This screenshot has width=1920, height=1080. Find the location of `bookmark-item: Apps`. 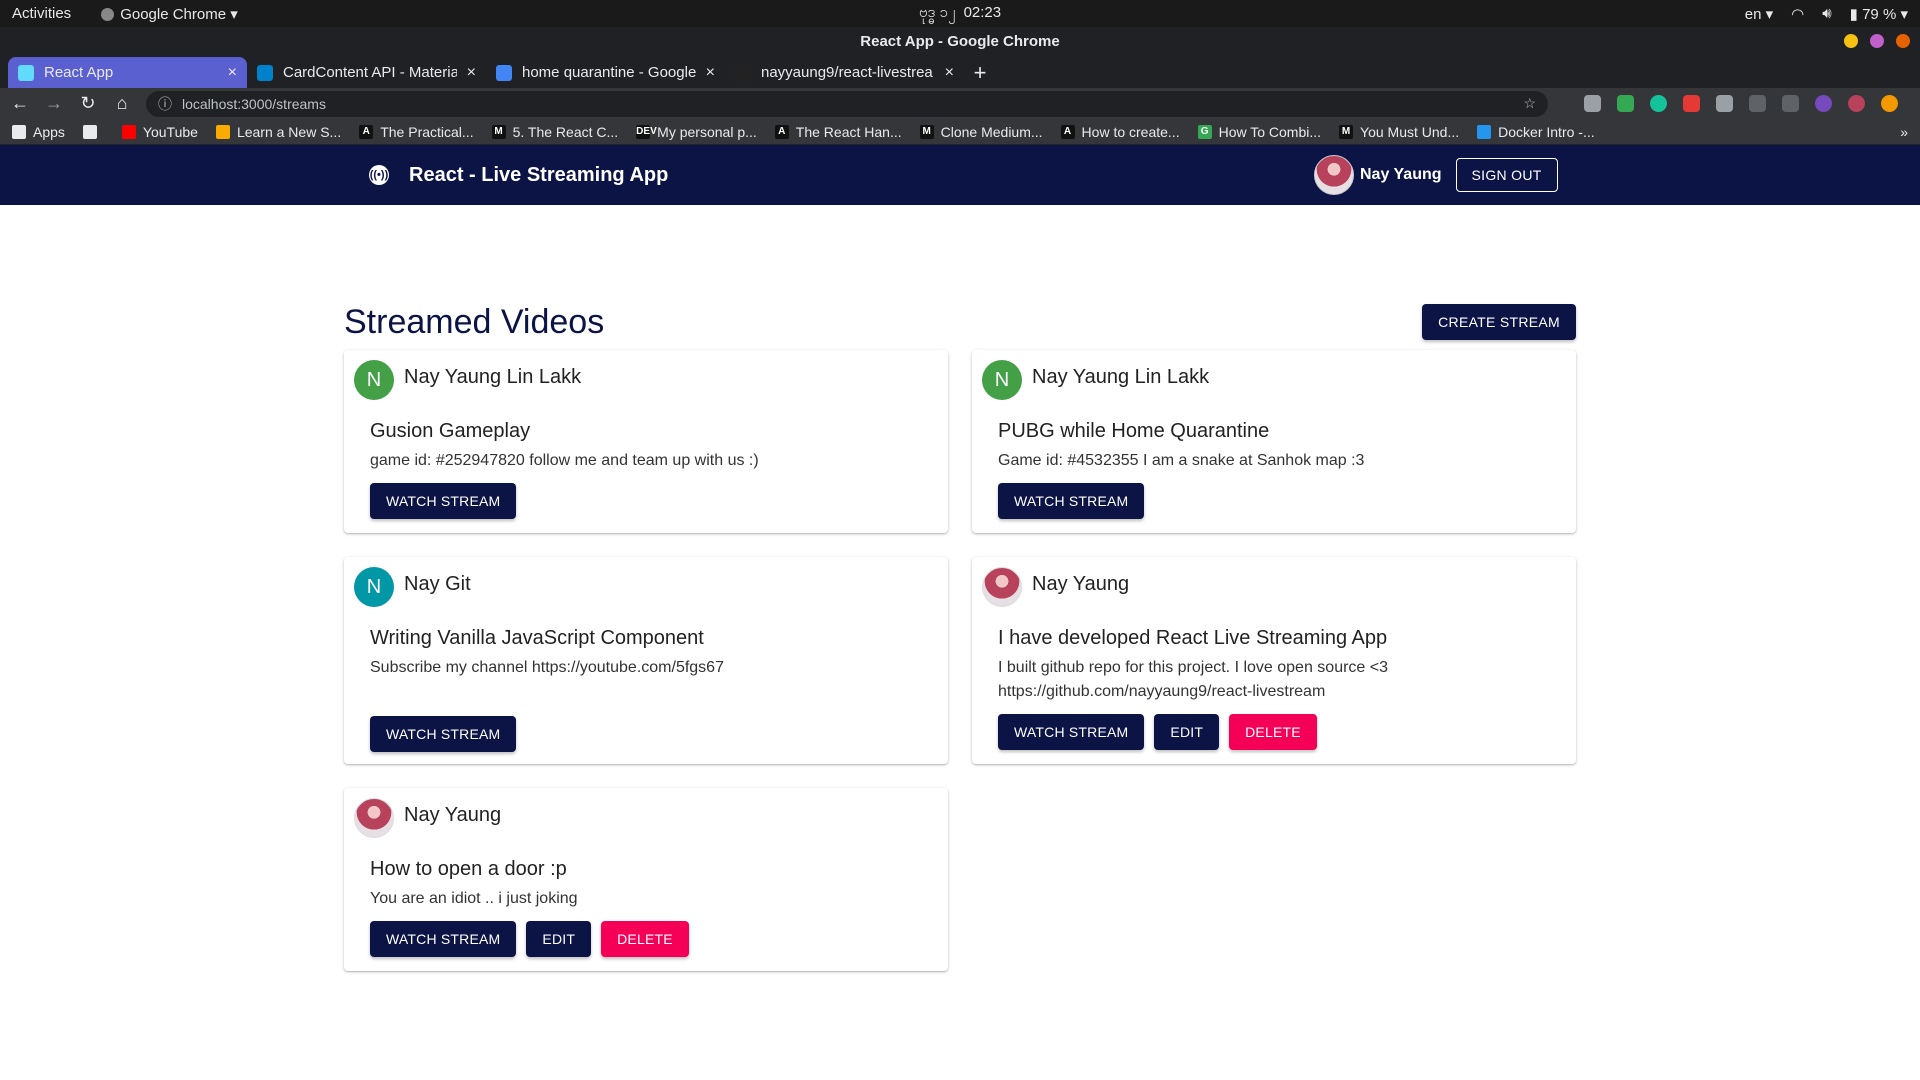

bookmark-item: Apps is located at coordinates (38, 132).